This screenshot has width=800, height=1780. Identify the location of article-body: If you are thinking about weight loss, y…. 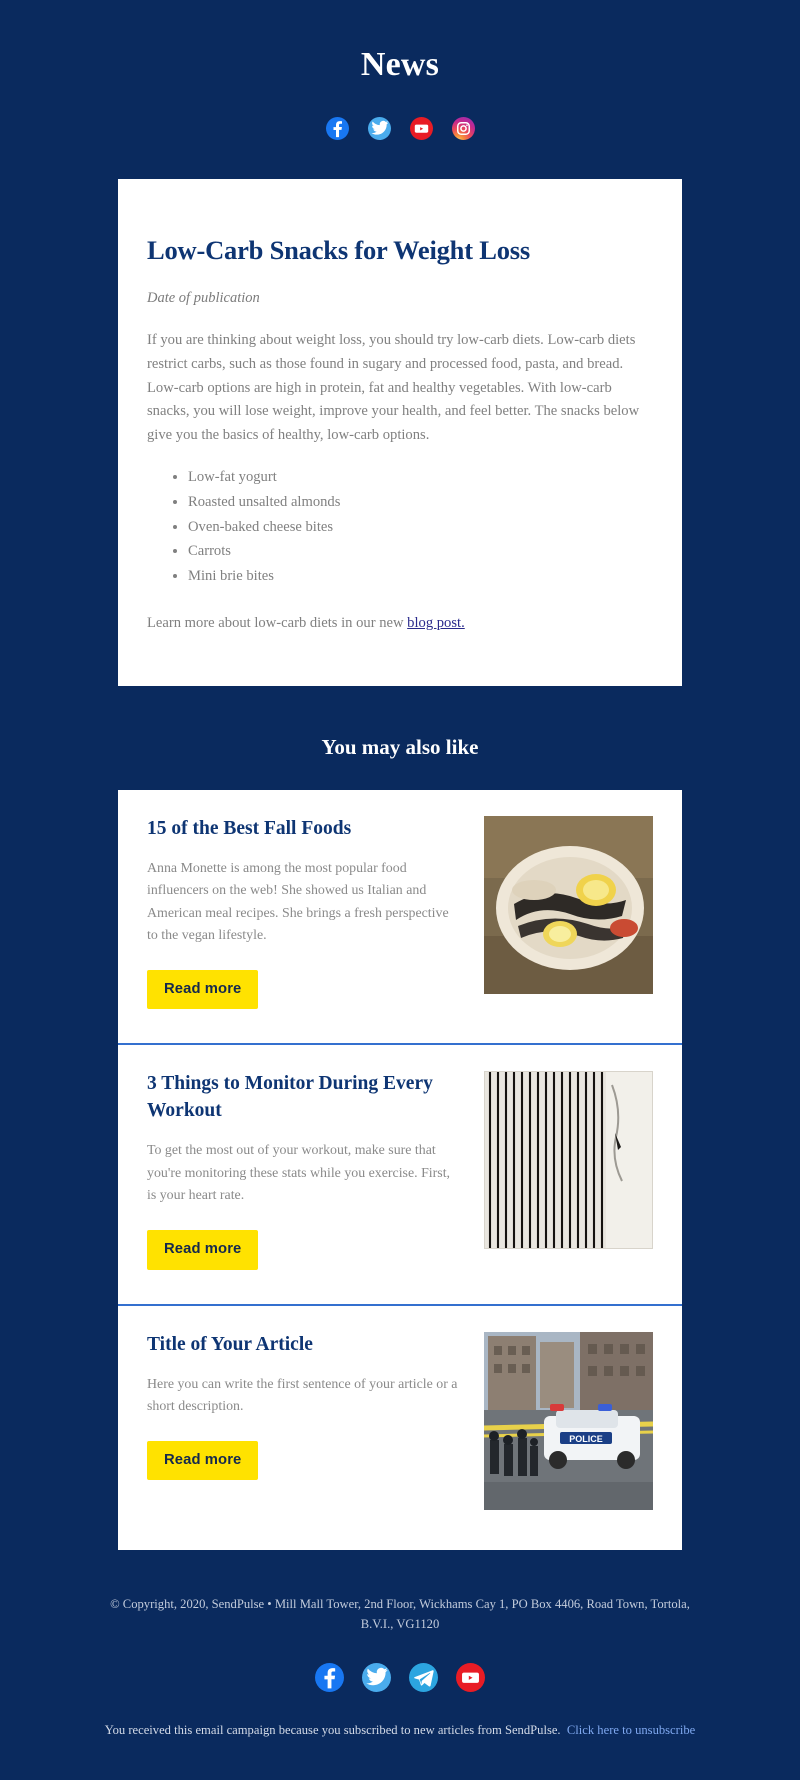
(393, 388).